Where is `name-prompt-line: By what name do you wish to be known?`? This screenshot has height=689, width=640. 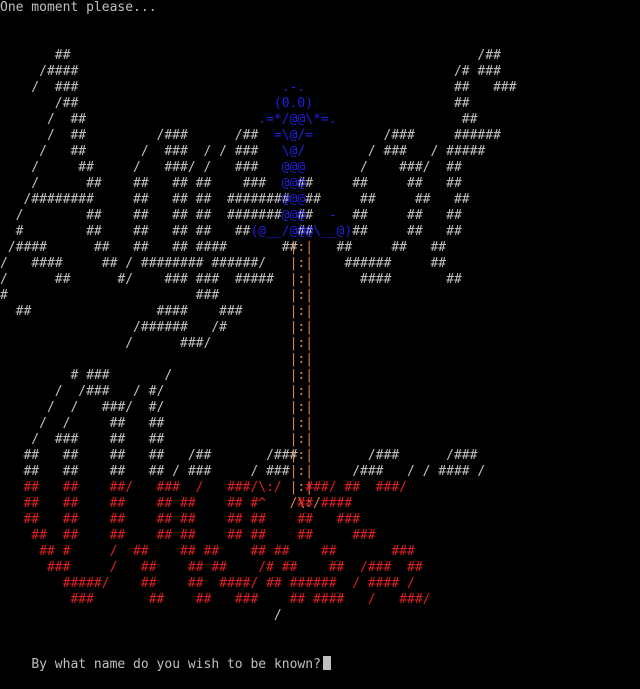 name-prompt-line: By what name do you wish to be known? is located at coordinates (165, 656).